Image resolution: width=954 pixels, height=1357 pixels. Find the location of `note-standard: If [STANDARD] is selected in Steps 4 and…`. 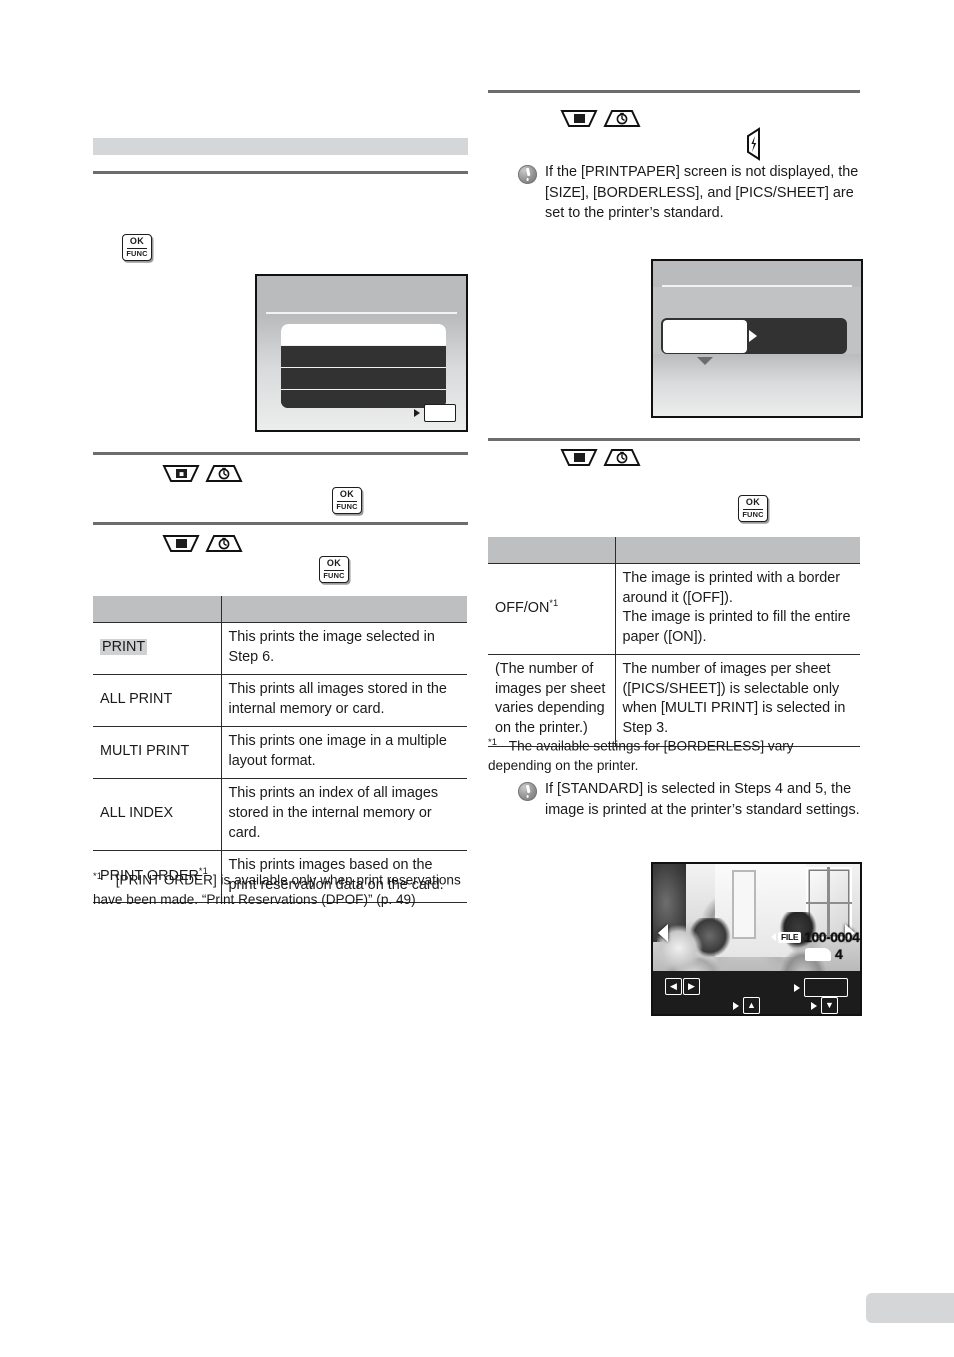

note-standard: If [STANDARD] is selected in Steps 4 and… is located at coordinates (689, 799).